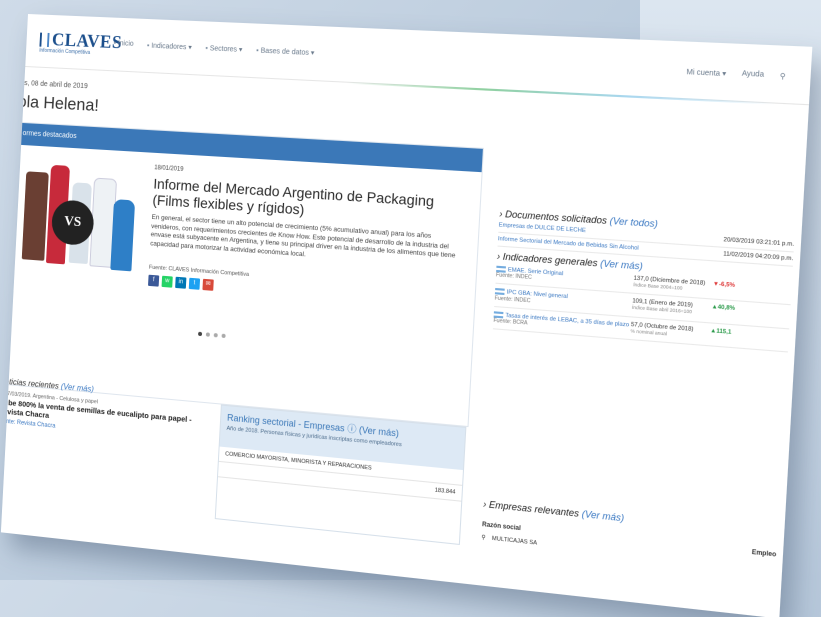  What do you see at coordinates (758, 242) in the screenshot?
I see `document-date: 20/03/2019 03:21:01 p.m.` at bounding box center [758, 242].